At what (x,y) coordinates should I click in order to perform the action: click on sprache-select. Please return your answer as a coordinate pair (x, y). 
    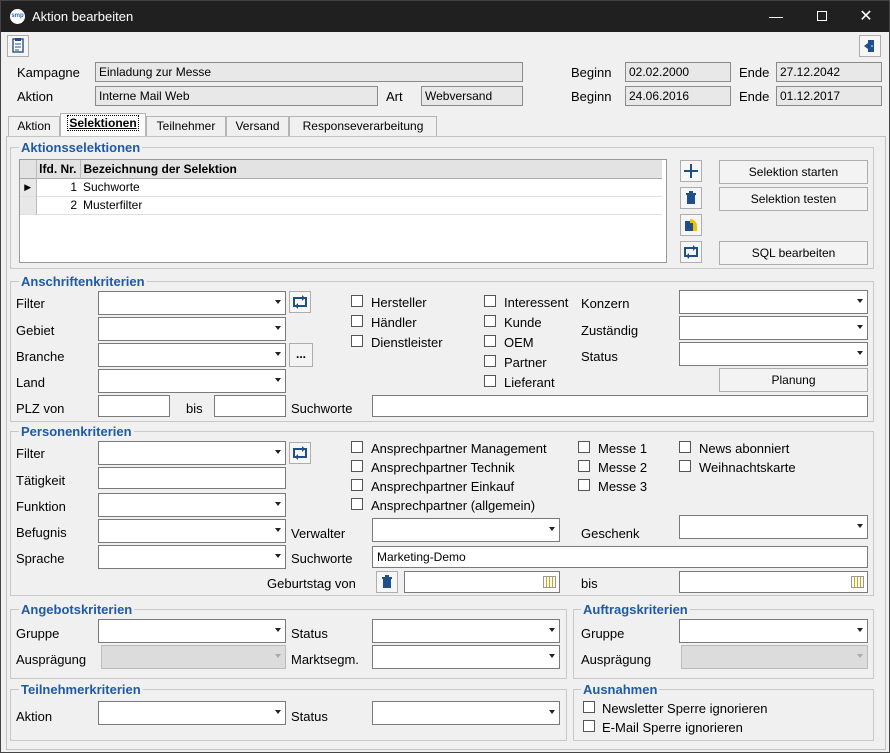
    Looking at the image, I should click on (192, 557).